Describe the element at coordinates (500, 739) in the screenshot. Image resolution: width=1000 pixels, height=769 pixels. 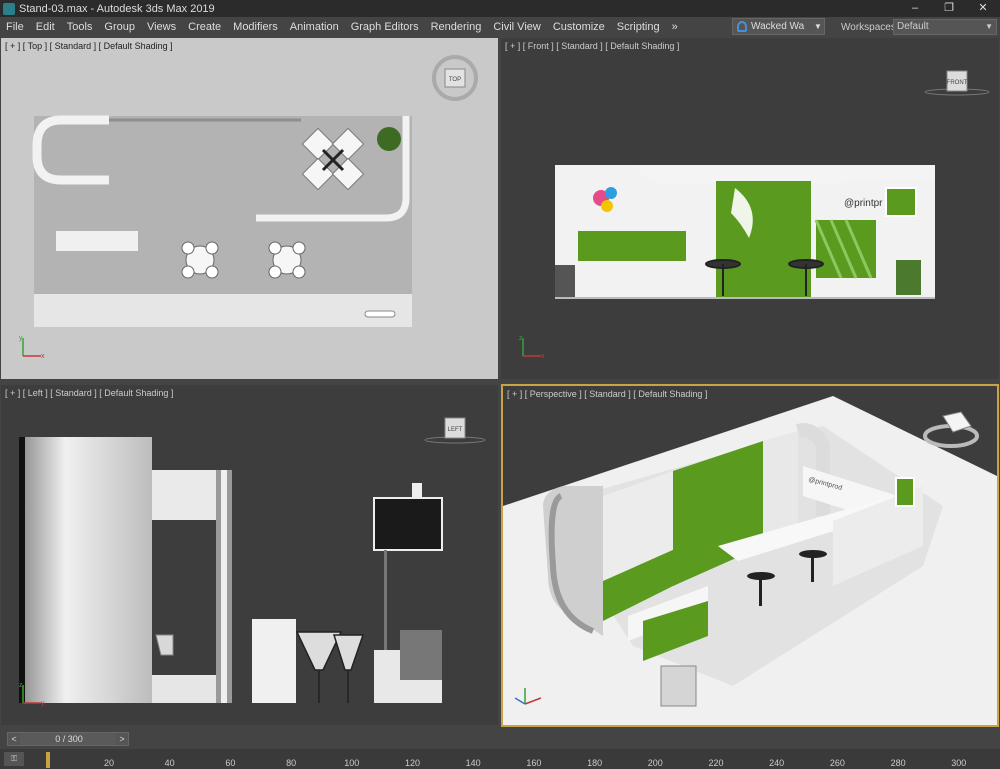
I see `time-slider-bar: < 0 / 300 >` at that location.